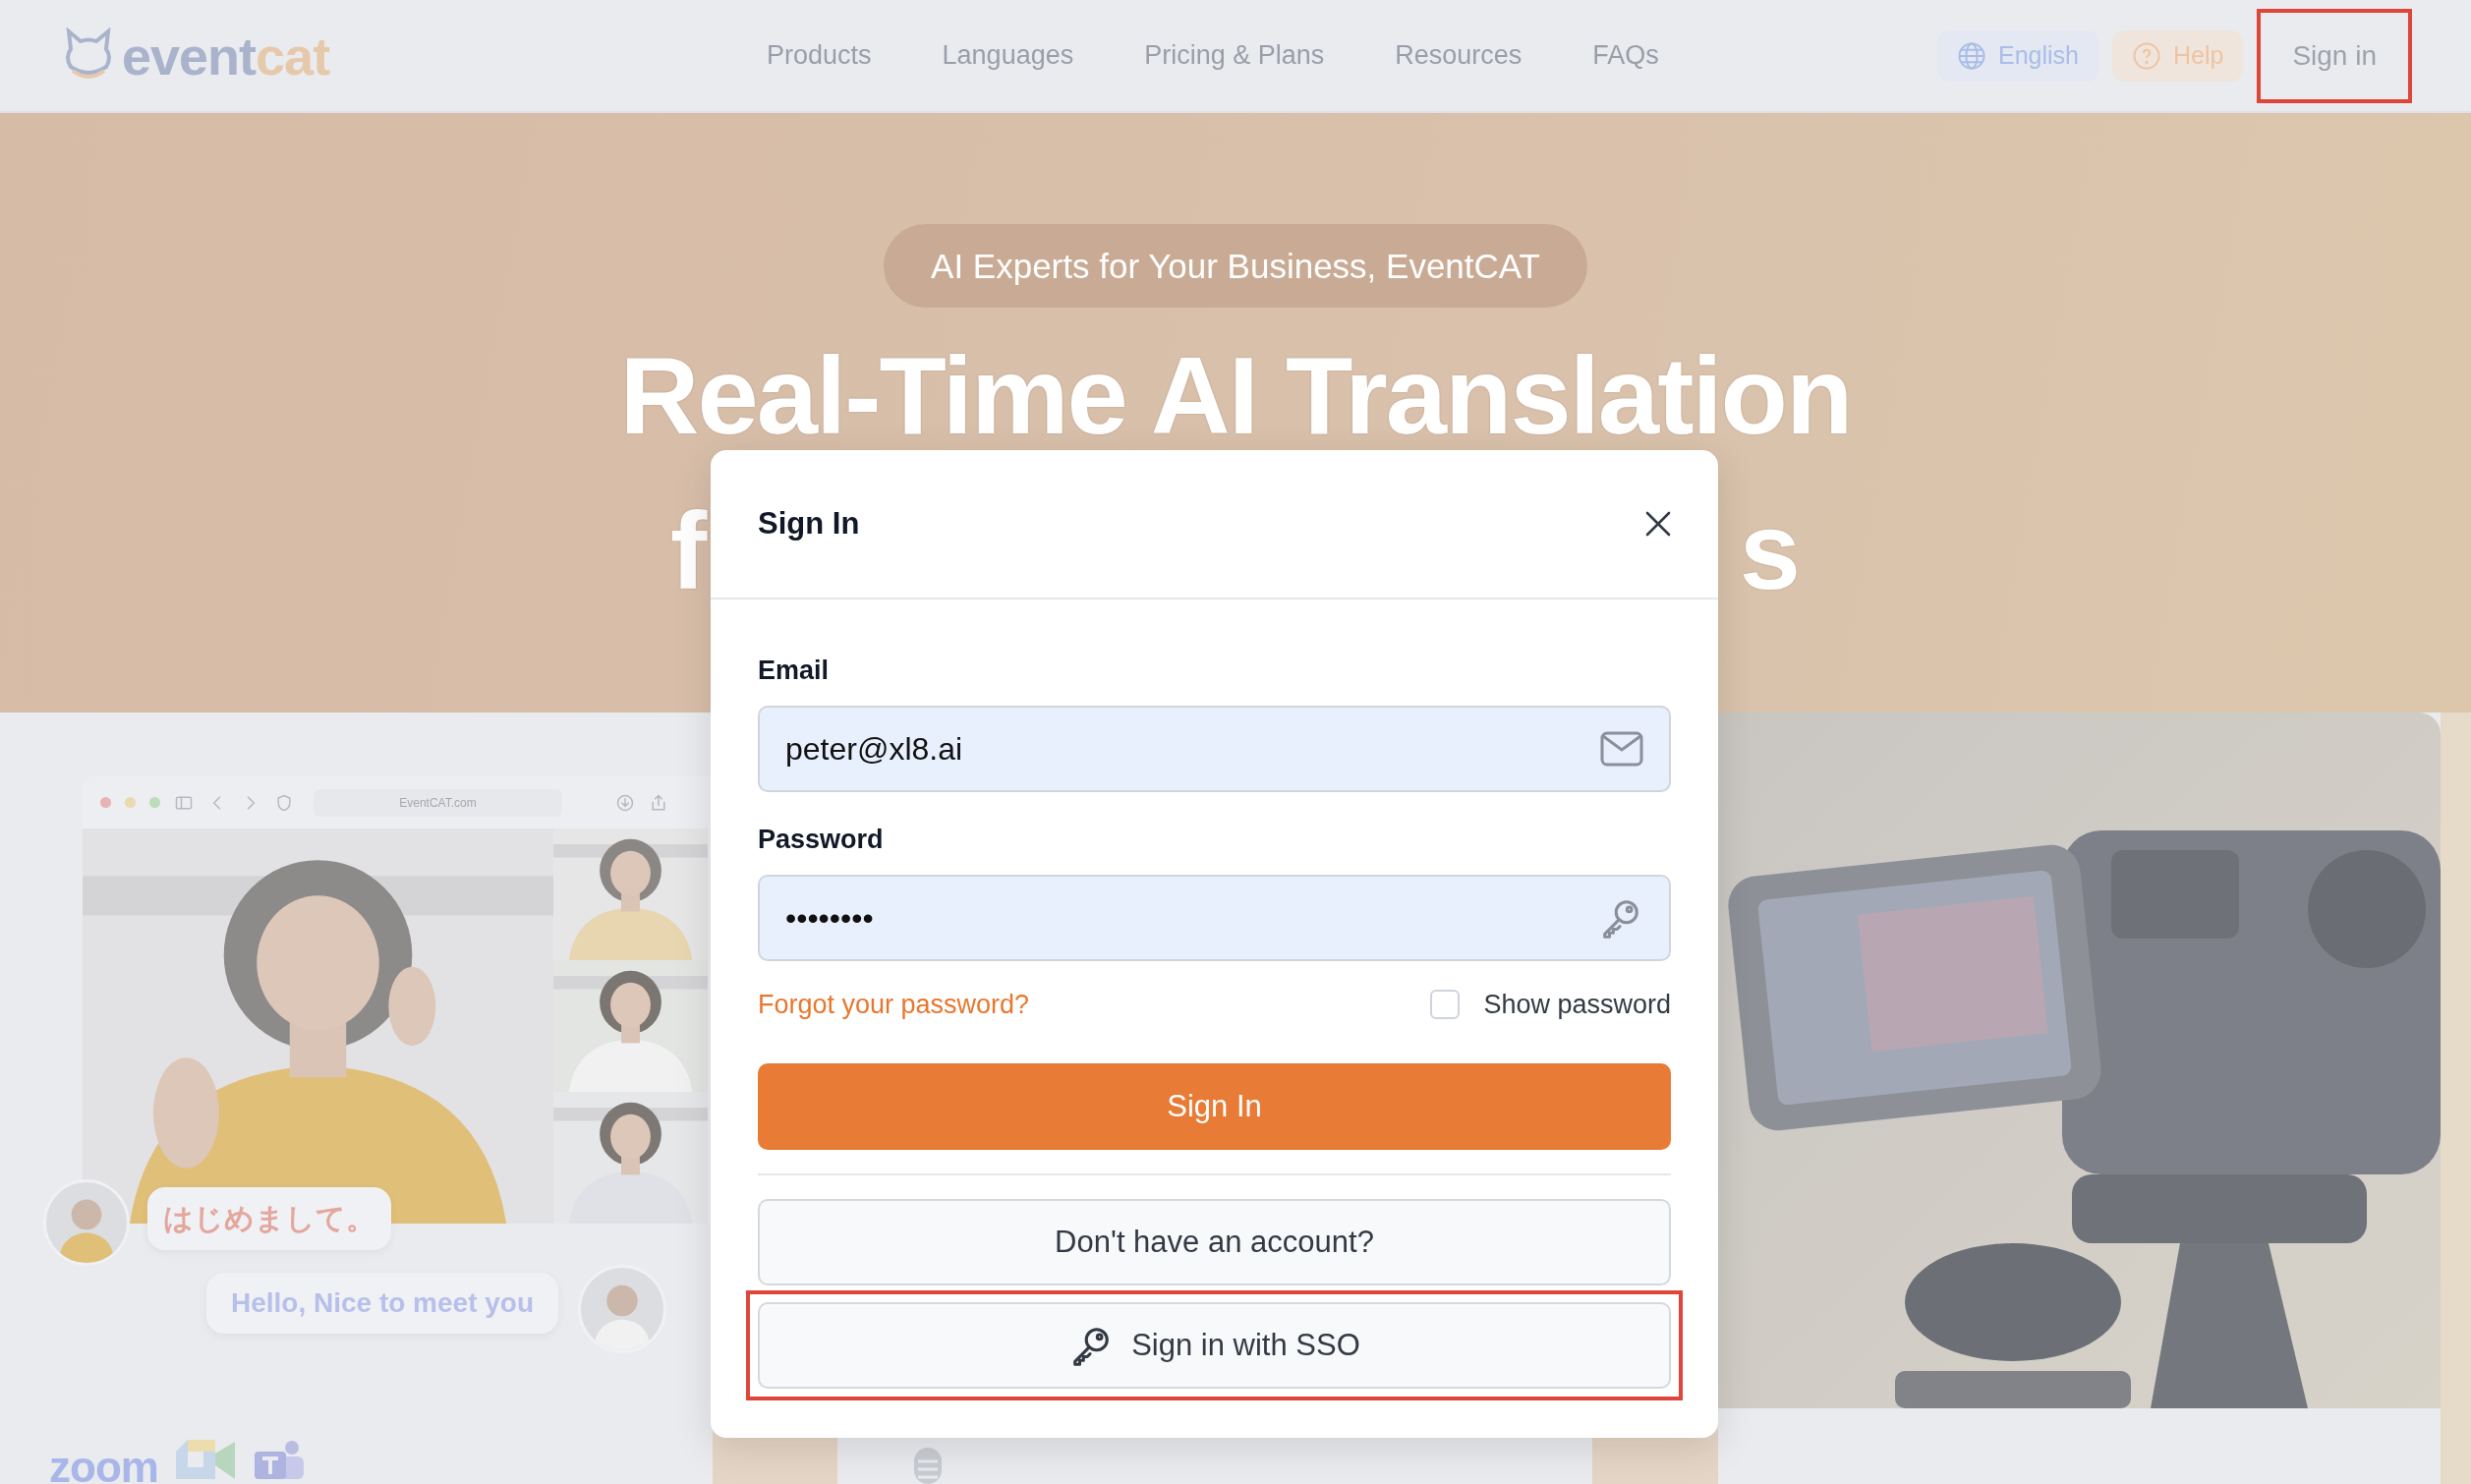 The image size is (2471, 1484). I want to click on video-camera-icon, so click(206, 1459).